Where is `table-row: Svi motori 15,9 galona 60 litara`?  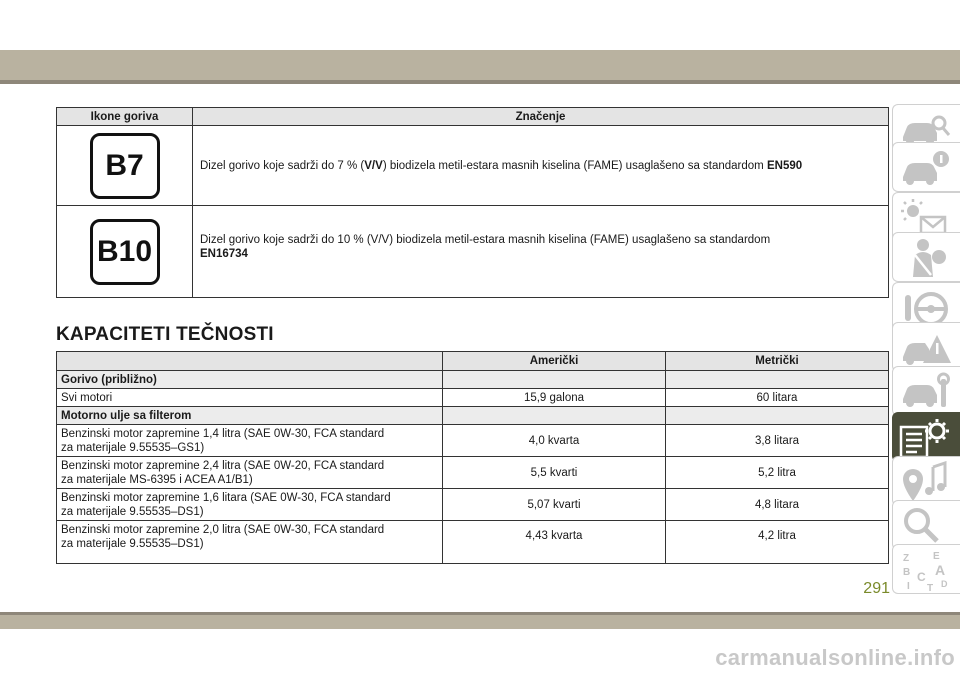 table-row: Svi motori 15,9 galona 60 litara is located at coordinates (472, 397).